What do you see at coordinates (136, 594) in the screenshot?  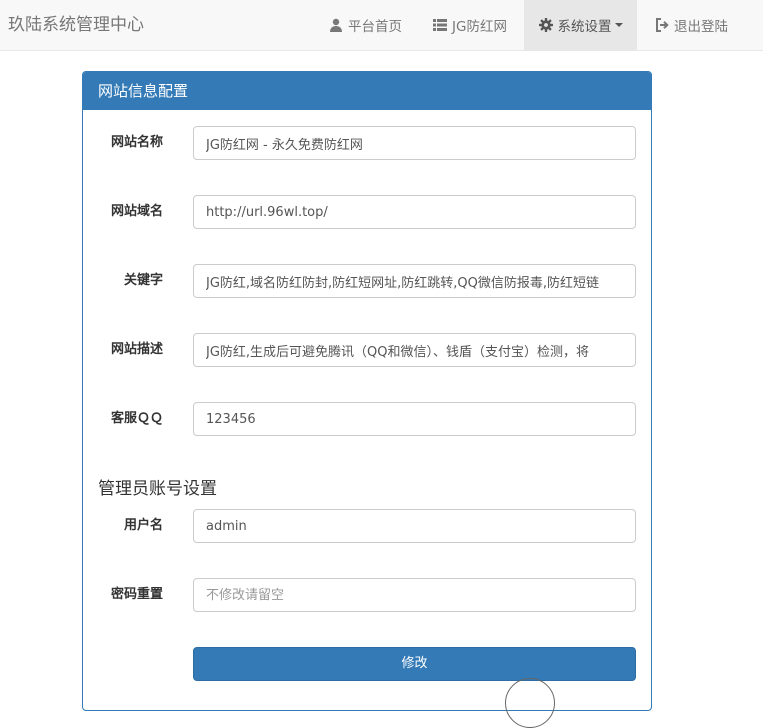 I see `password-reset-label: 密码重置` at bounding box center [136, 594].